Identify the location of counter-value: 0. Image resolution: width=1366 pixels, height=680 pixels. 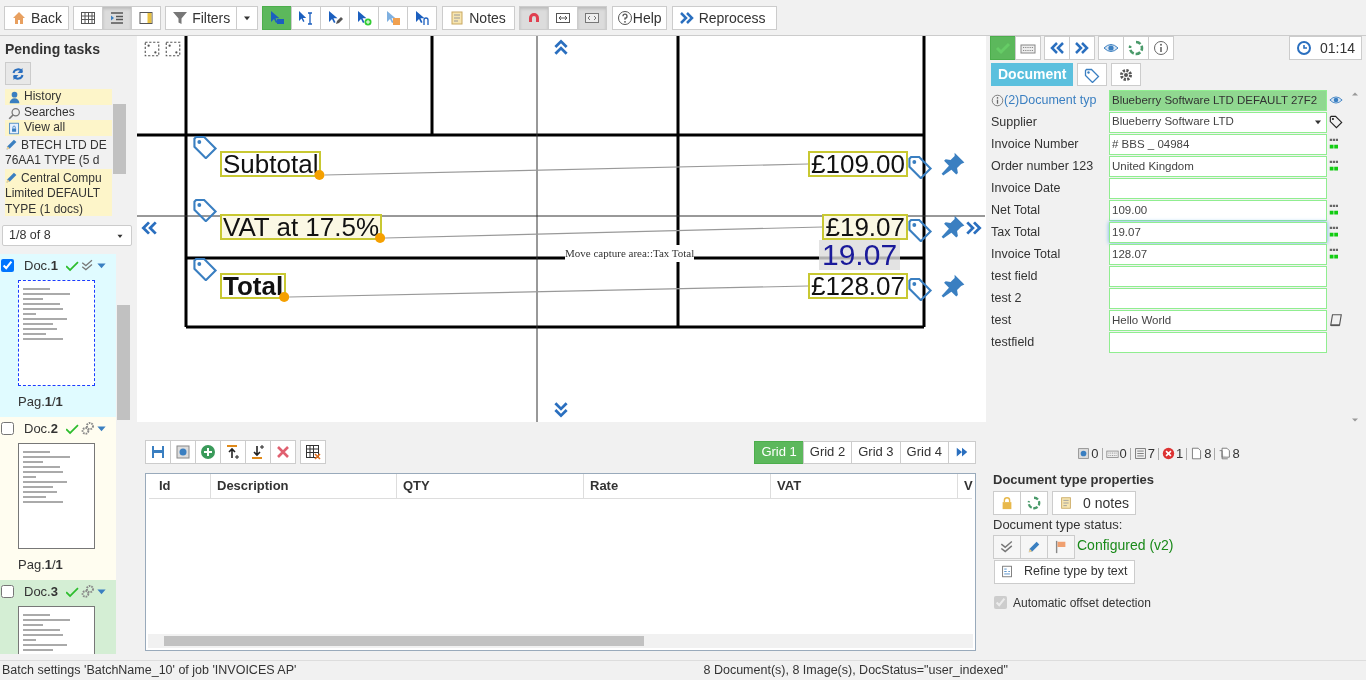
(1123, 454).